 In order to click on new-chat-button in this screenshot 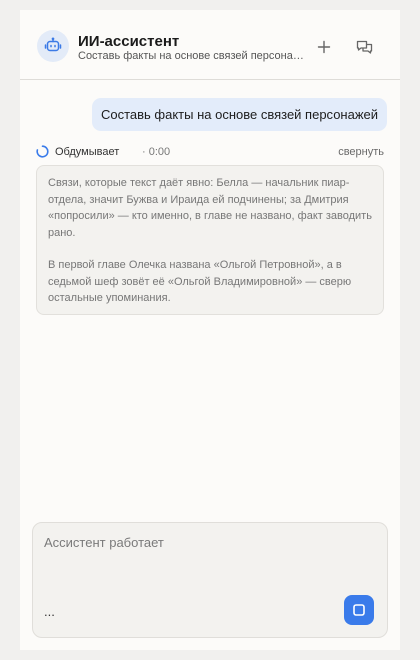, I will do `click(324, 47)`.